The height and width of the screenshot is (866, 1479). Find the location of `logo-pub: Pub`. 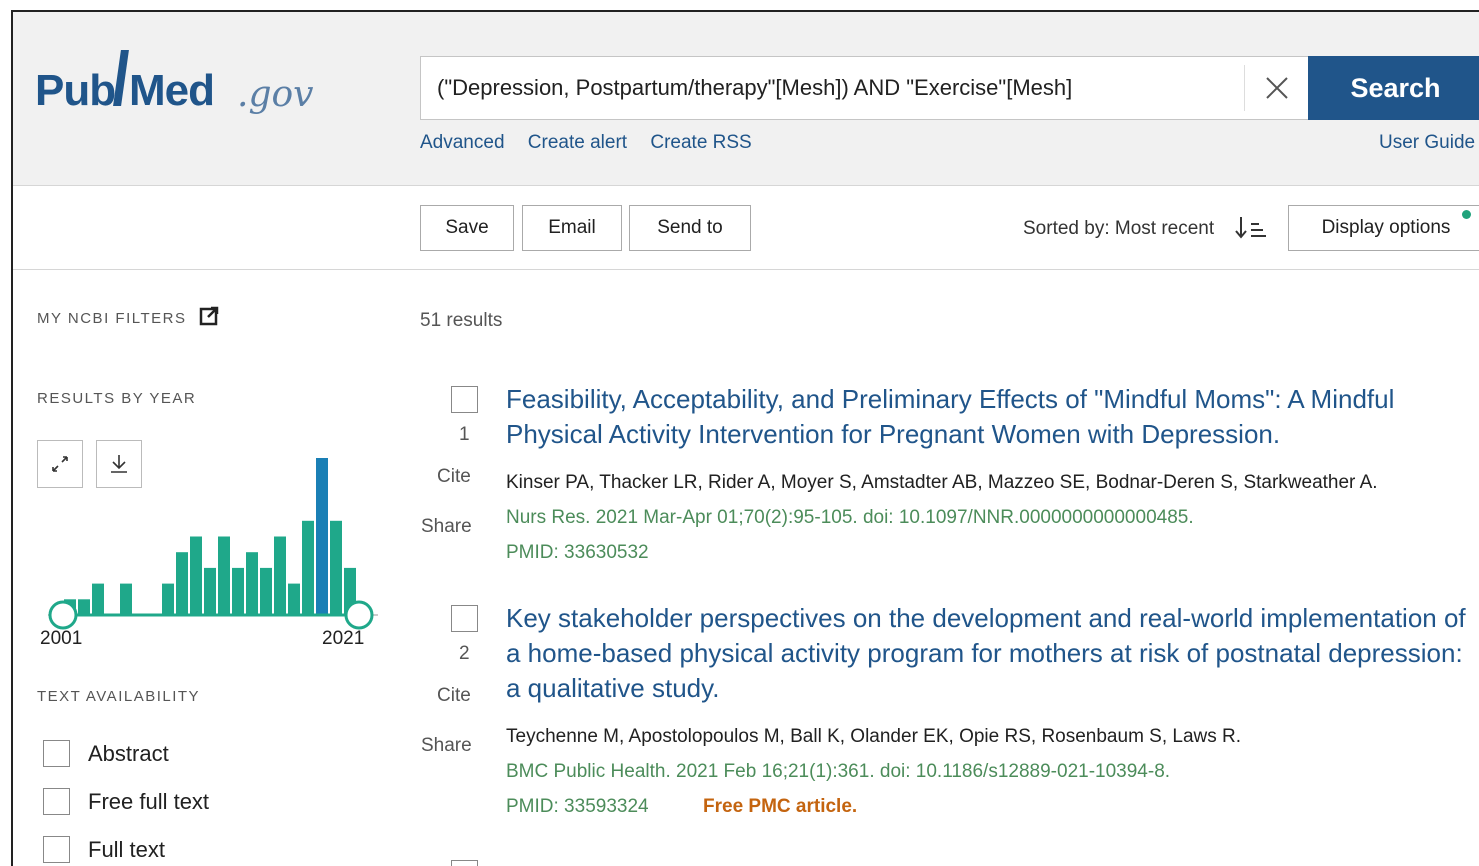

logo-pub: Pub is located at coordinates (75, 90).